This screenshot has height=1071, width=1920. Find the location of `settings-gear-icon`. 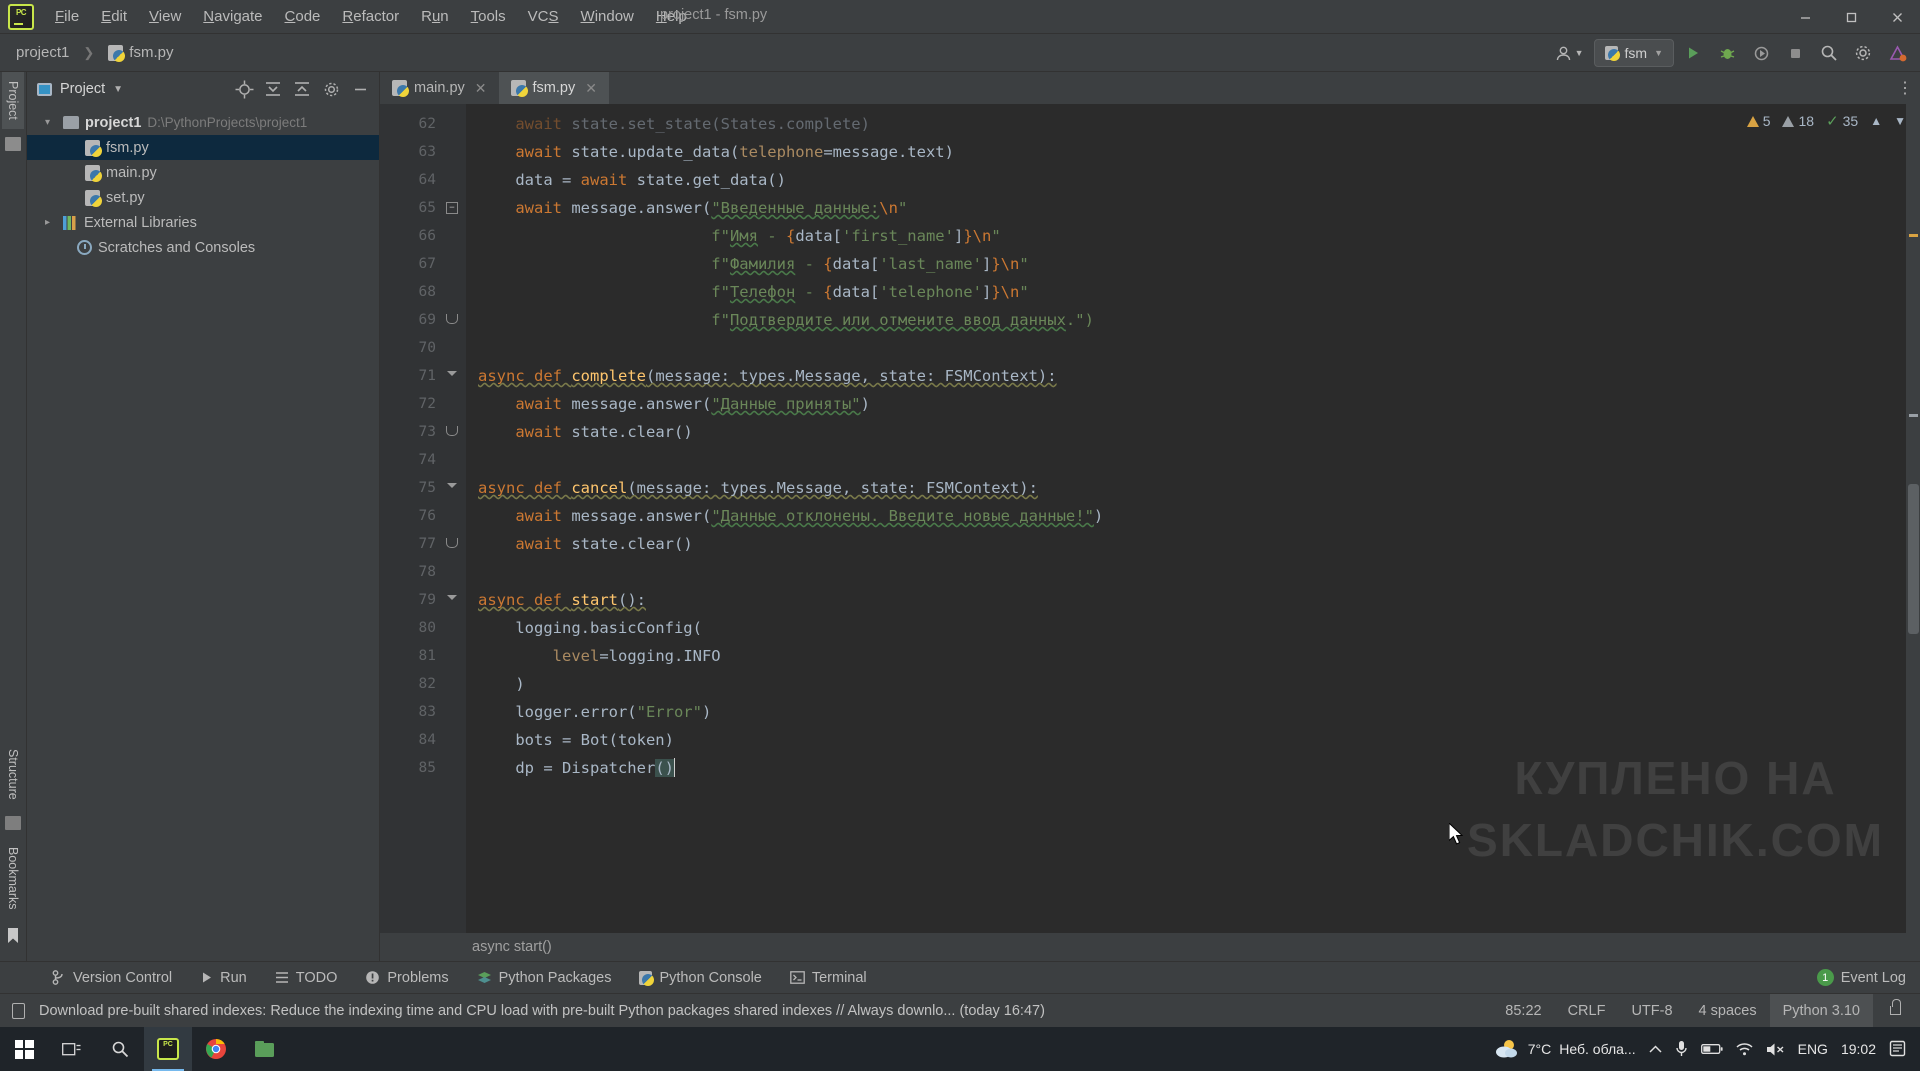

settings-gear-icon is located at coordinates (1863, 53).